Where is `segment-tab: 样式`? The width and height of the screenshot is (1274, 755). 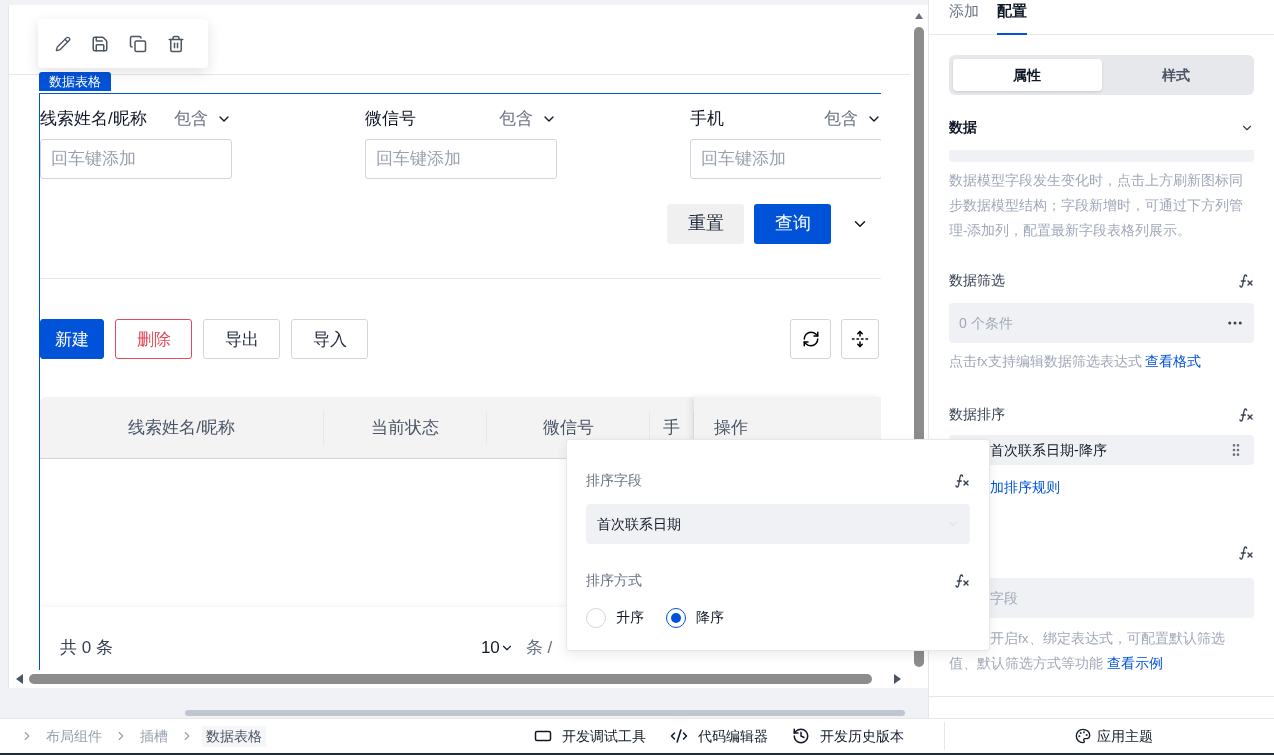 segment-tab: 样式 is located at coordinates (1175, 75).